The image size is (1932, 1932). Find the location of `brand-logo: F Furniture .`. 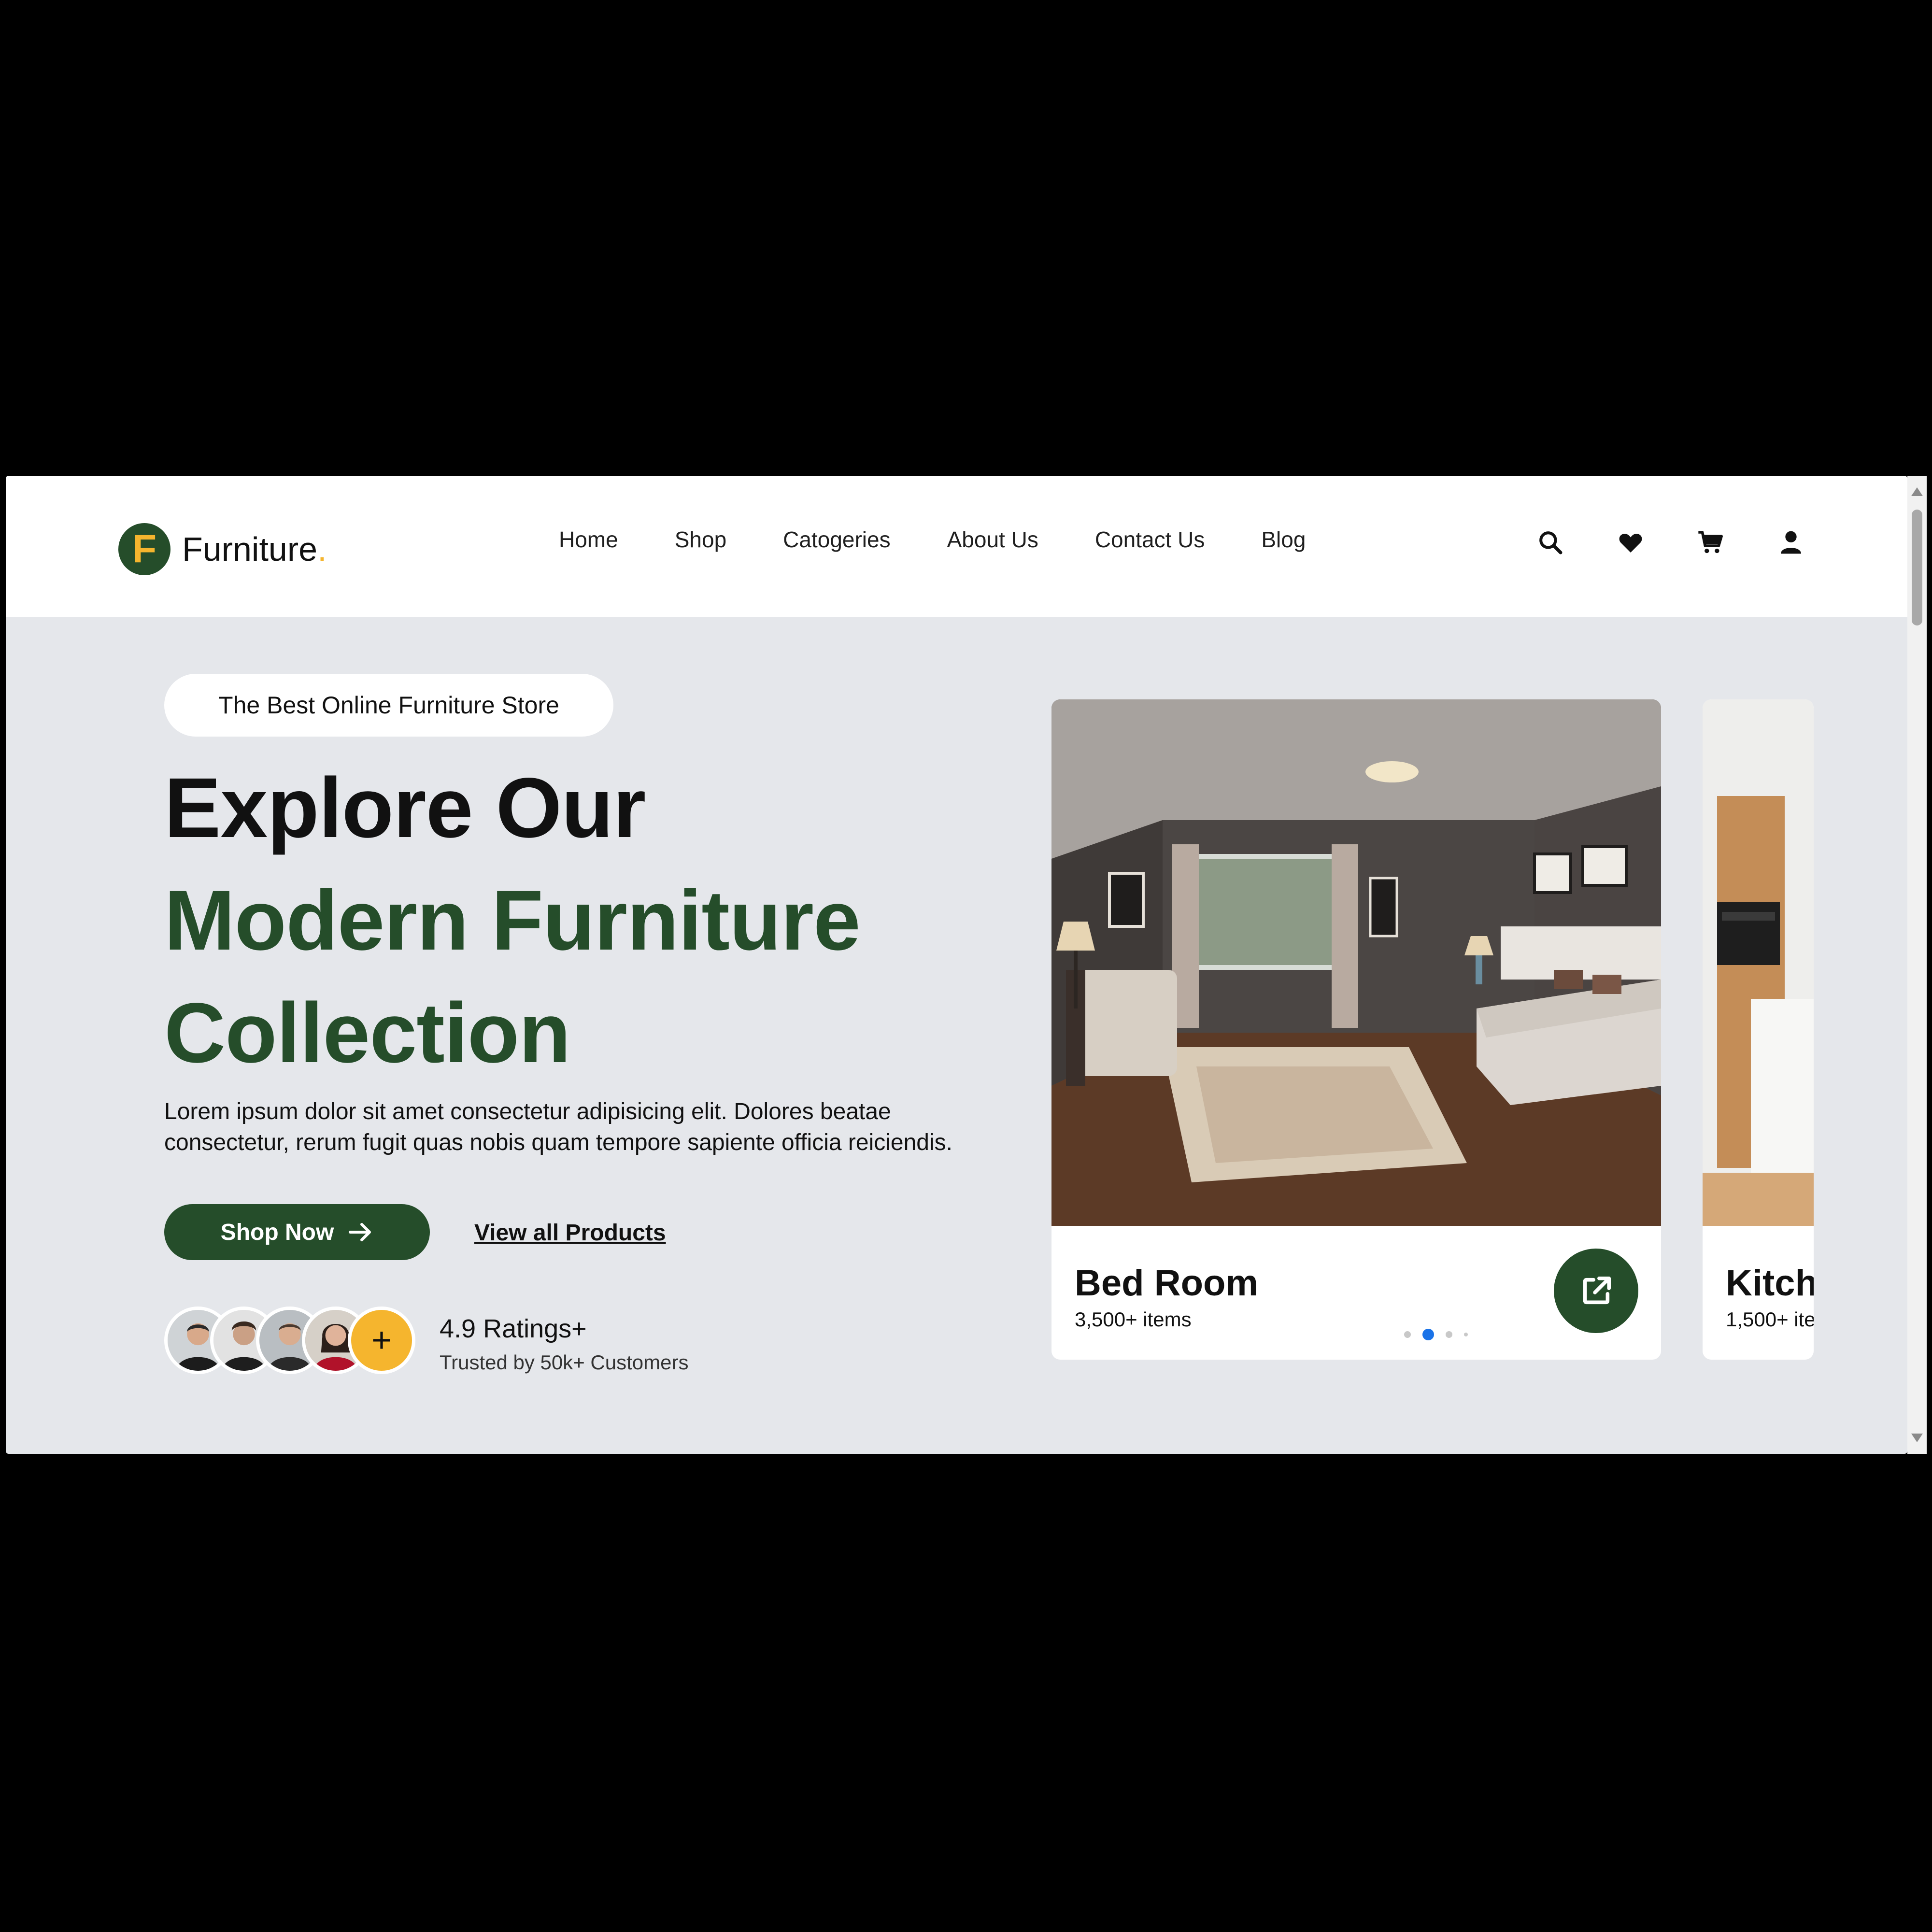

brand-logo: F Furniture . is located at coordinates (222, 549).